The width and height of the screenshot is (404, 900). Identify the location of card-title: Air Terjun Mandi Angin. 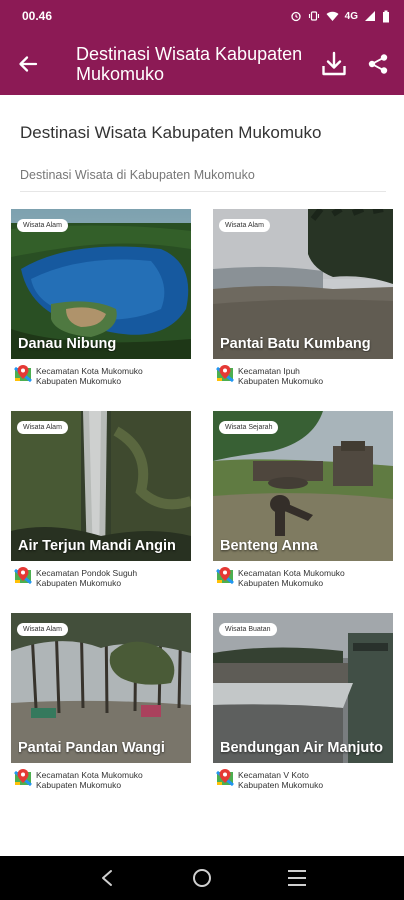
(97, 546).